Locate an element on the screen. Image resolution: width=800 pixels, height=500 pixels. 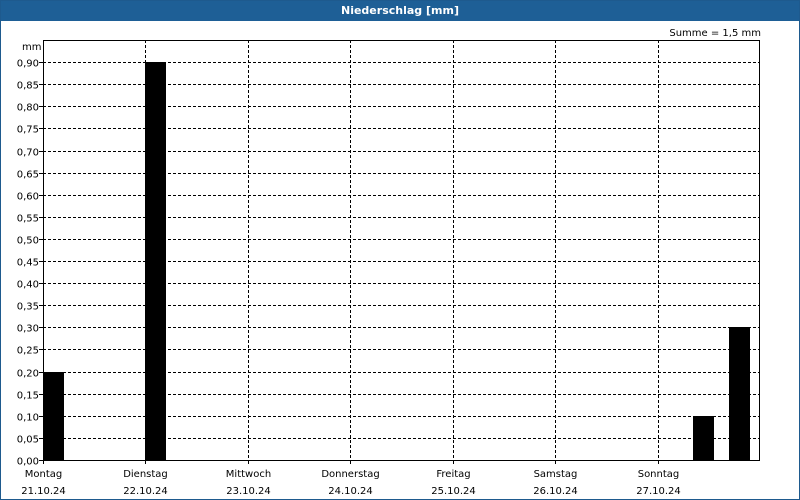
sum-label: Summe = 1,5 mm is located at coordinates (715, 33).